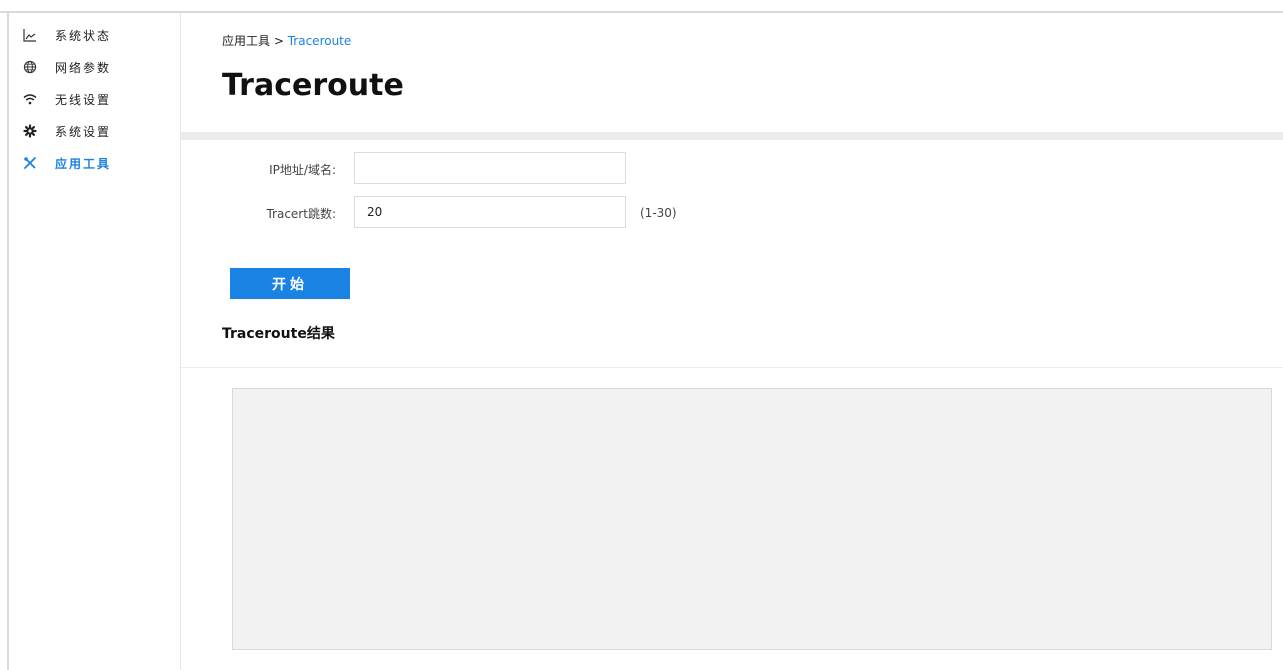 This screenshot has width=1283, height=670. What do you see at coordinates (732, 136) in the screenshot?
I see `header-separator-band` at bounding box center [732, 136].